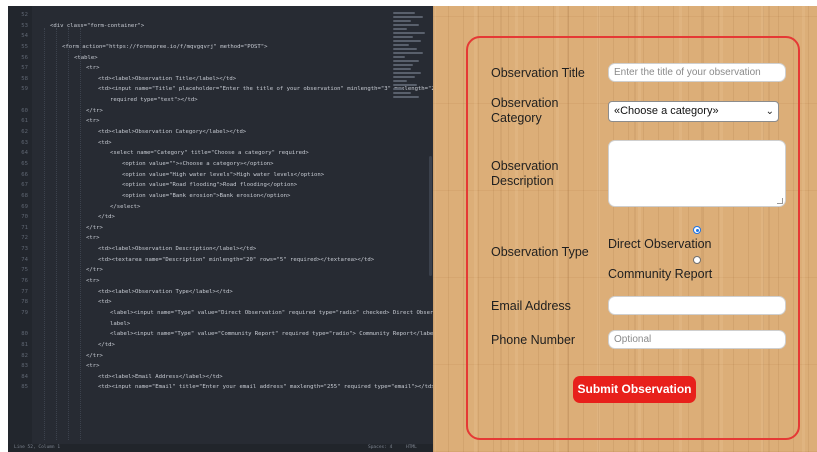 This screenshot has width=817, height=452. What do you see at coordinates (197, 217) in the screenshot?
I see `code-line: 70 </td>` at bounding box center [197, 217].